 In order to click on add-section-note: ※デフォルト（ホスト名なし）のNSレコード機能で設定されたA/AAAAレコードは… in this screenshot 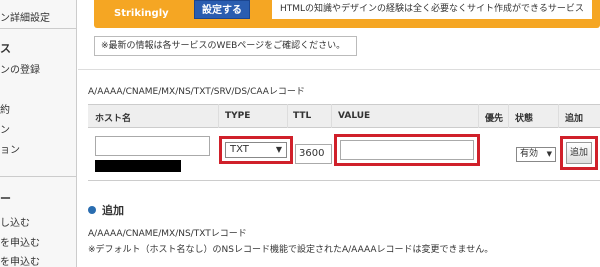, I will do `click(291, 250)`.